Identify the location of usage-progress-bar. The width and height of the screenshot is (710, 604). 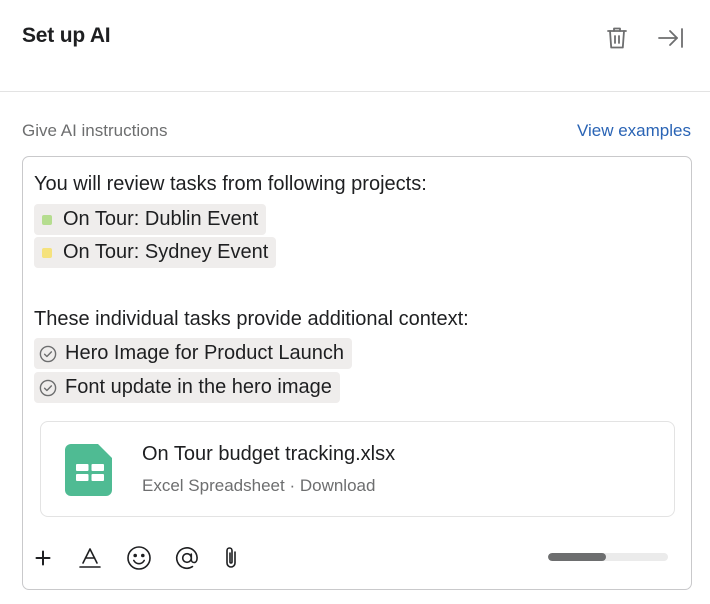
(608, 557).